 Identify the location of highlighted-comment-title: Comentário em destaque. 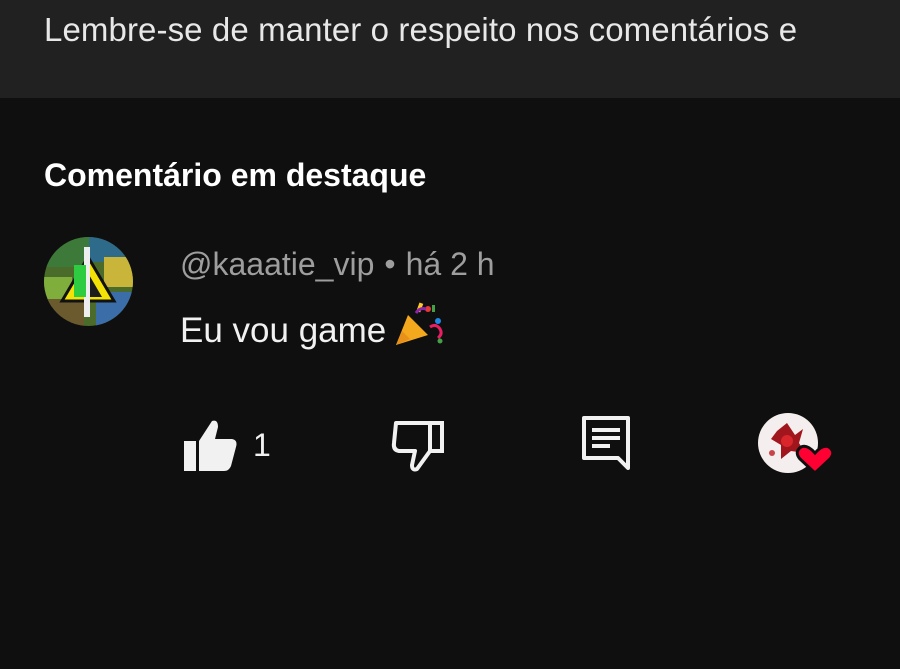
(235, 175).